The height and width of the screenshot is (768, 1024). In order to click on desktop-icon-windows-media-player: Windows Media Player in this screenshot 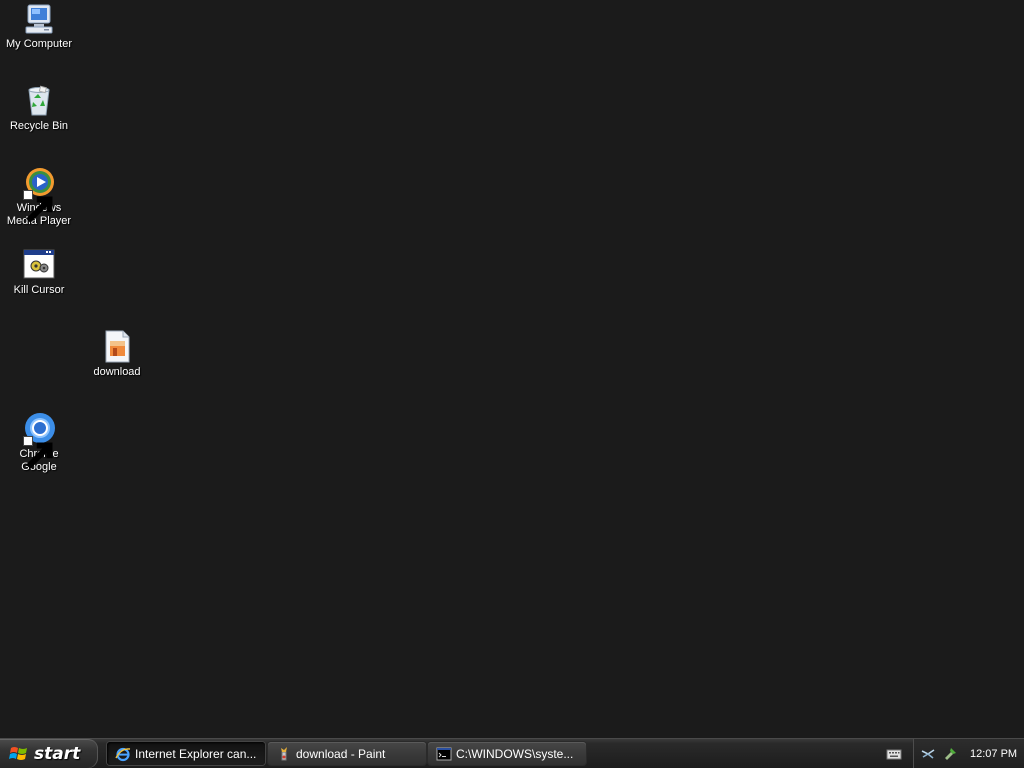, I will do `click(39, 197)`.